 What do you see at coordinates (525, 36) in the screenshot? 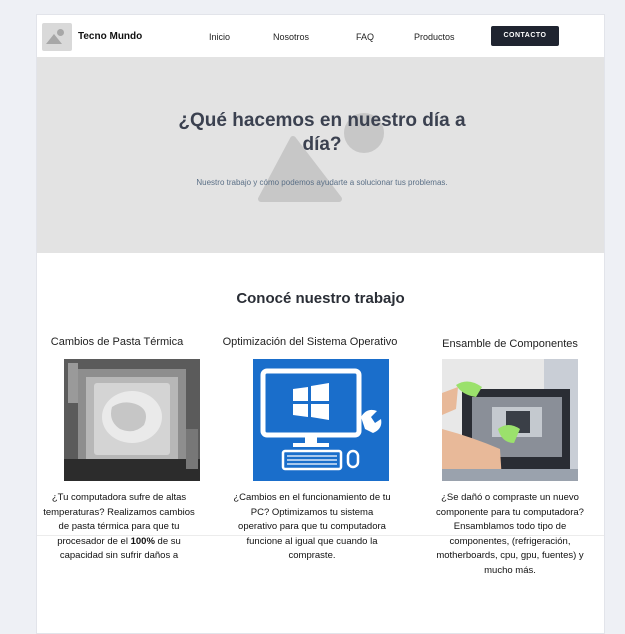
I see `contact-button: CONTACTO` at bounding box center [525, 36].